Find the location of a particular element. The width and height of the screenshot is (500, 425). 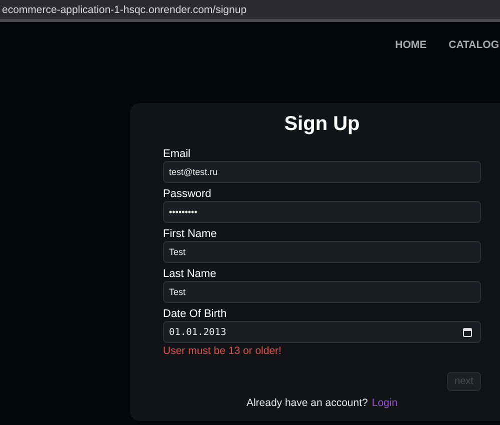

calendar-icon is located at coordinates (467, 332).